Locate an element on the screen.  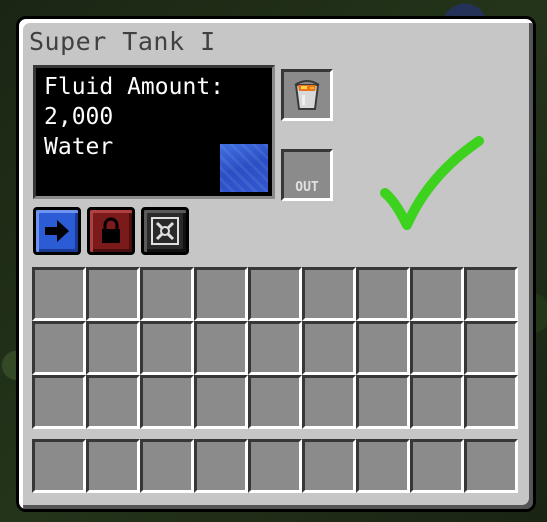
fluid-amount-heading: Fluid Amount: is located at coordinates (134, 87).